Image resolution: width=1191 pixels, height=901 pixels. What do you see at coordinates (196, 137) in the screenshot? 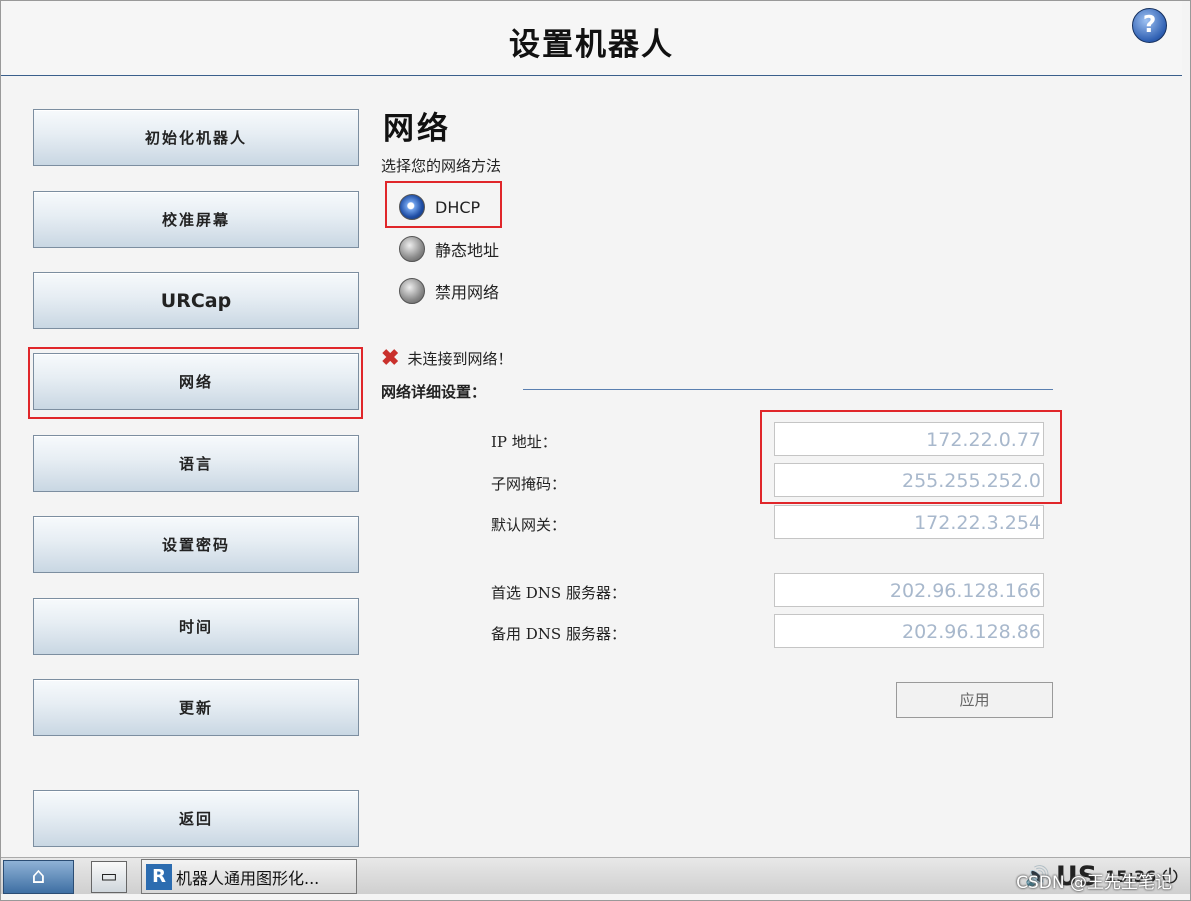
I see `sidebar-item-initialize-robot: 初始化机器人` at bounding box center [196, 137].